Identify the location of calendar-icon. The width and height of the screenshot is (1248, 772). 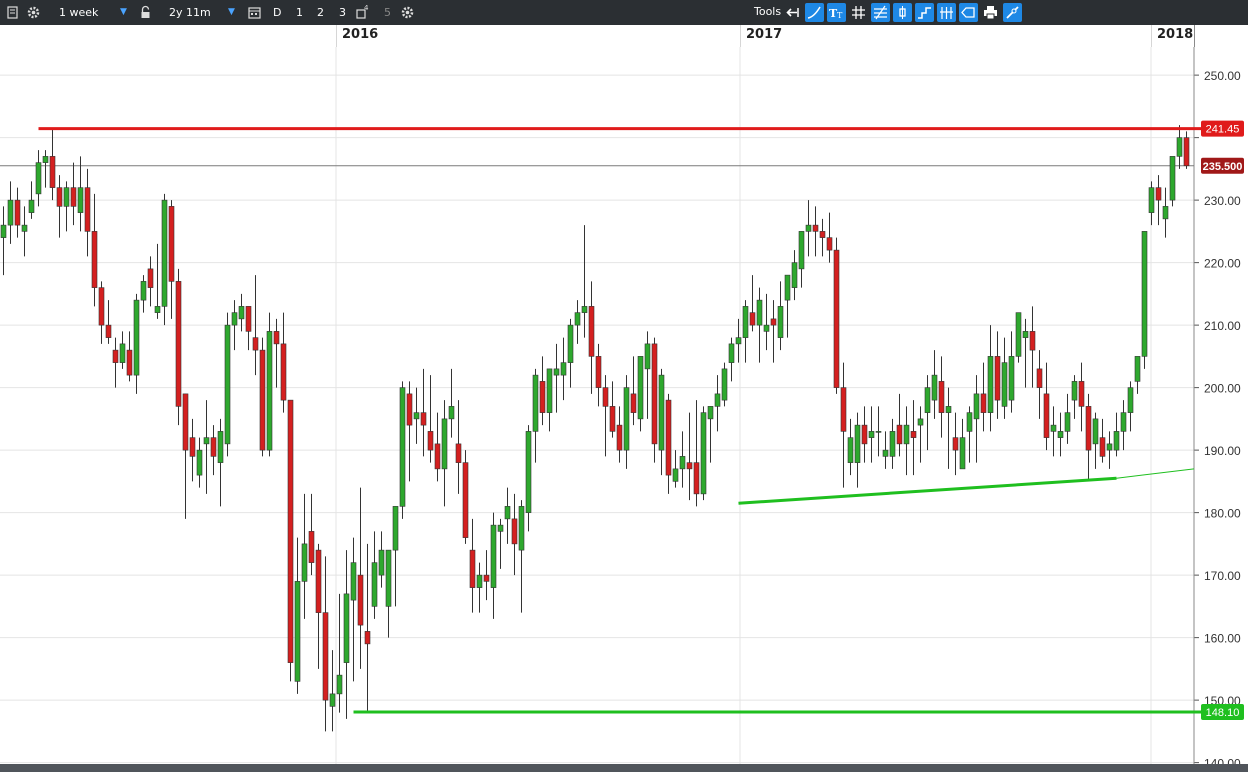
(254, 12).